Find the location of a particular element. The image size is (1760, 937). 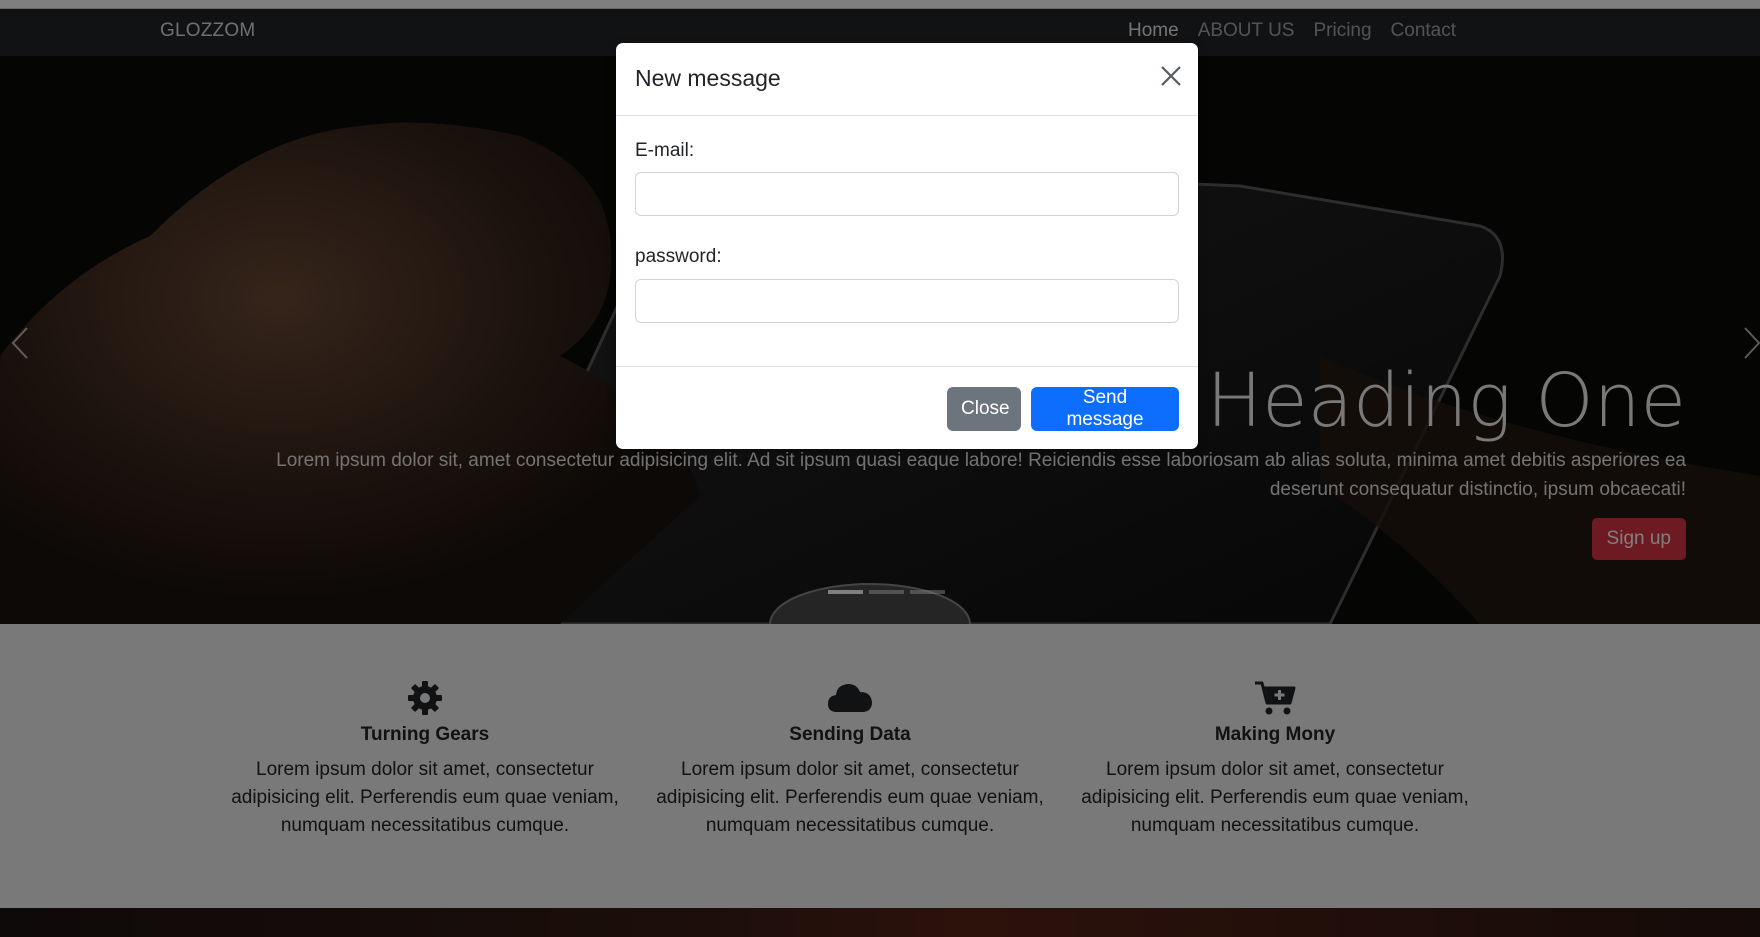

close-button: Close is located at coordinates (984, 409).